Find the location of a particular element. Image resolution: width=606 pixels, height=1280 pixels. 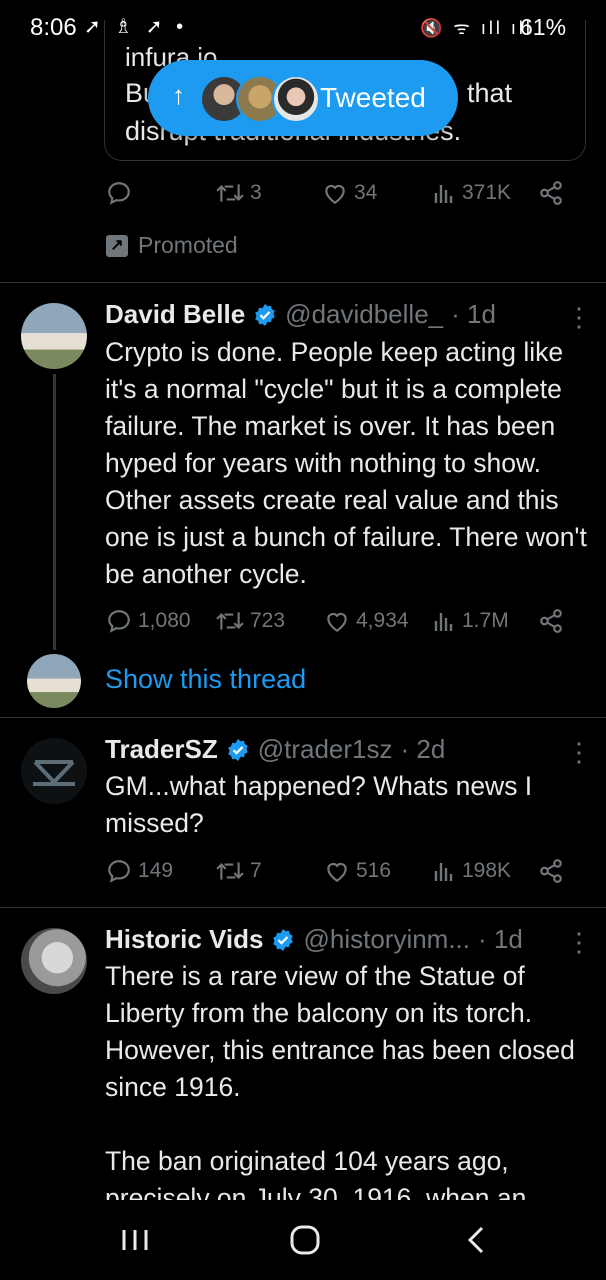

like-button: 34 is located at coordinates (349, 193).